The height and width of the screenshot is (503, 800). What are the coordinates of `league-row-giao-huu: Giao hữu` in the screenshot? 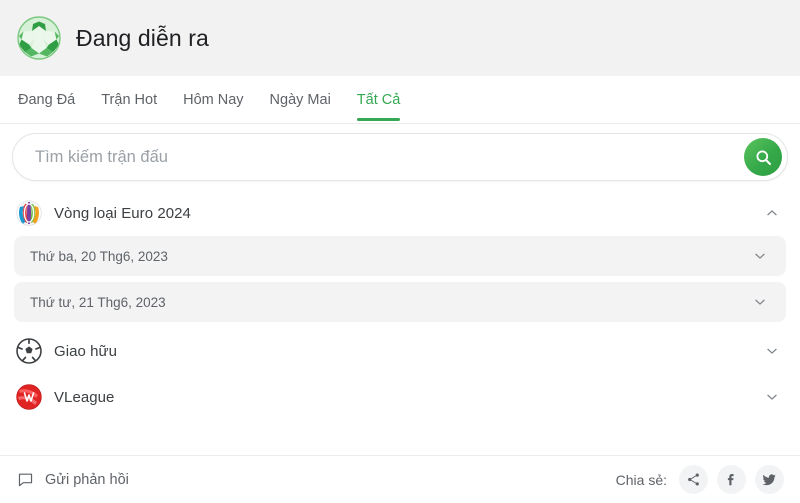 It's located at (400, 351).